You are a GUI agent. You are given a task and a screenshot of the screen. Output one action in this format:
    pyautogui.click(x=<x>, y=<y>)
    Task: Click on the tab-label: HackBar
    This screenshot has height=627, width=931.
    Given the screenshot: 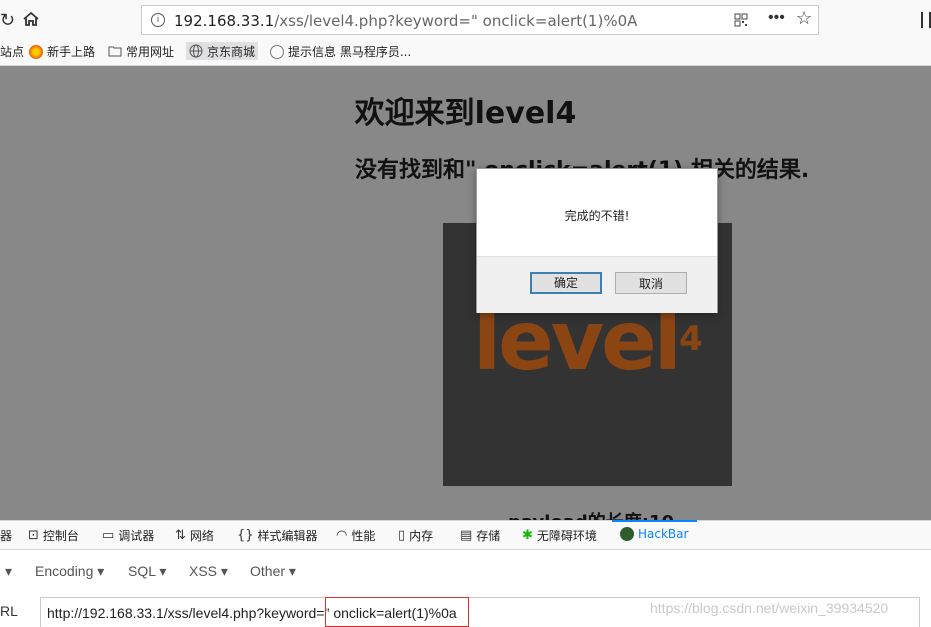 What is the action you would take?
    pyautogui.click(x=663, y=534)
    